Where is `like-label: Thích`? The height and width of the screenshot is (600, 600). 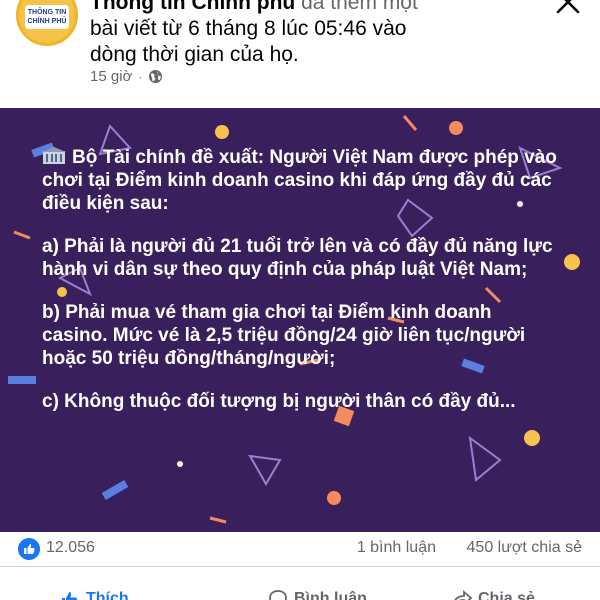 like-label: Thích is located at coordinates (107, 595).